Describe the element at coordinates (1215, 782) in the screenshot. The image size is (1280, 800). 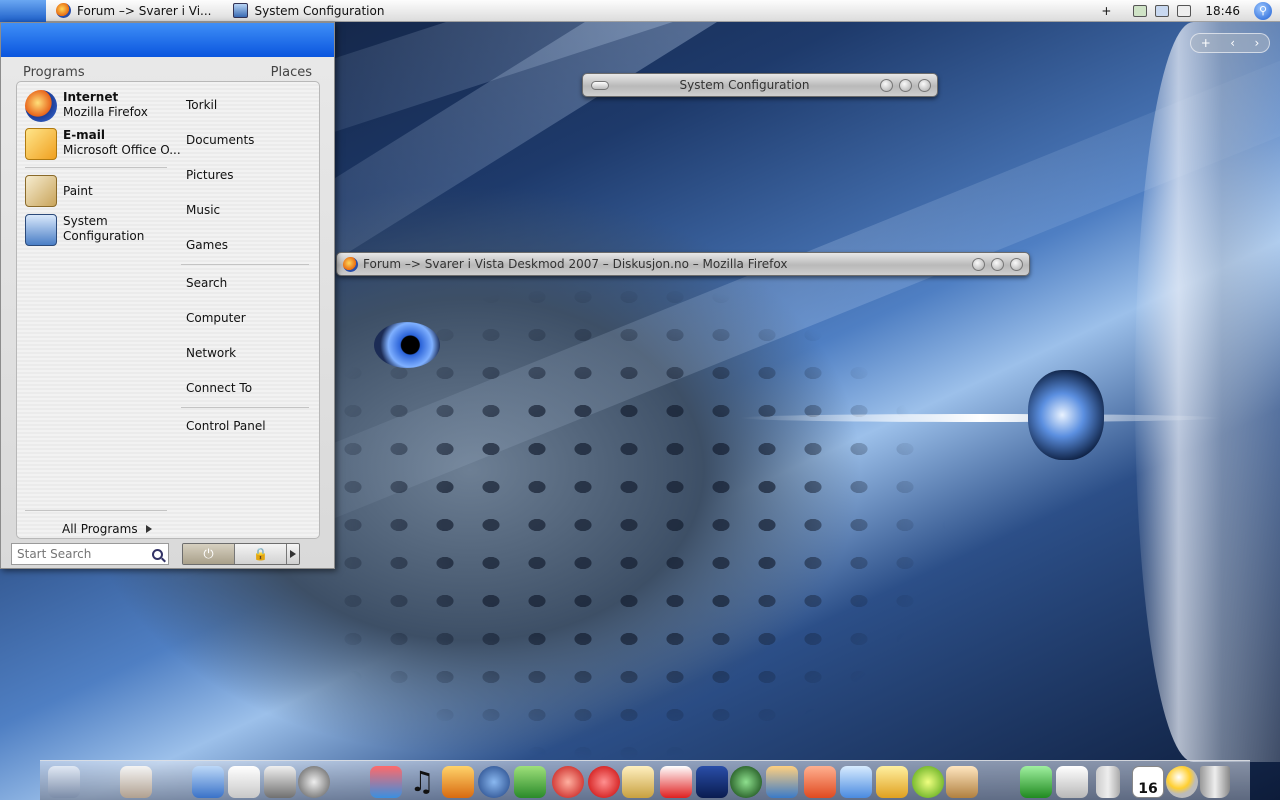
I see `dock-trash-icon` at that location.